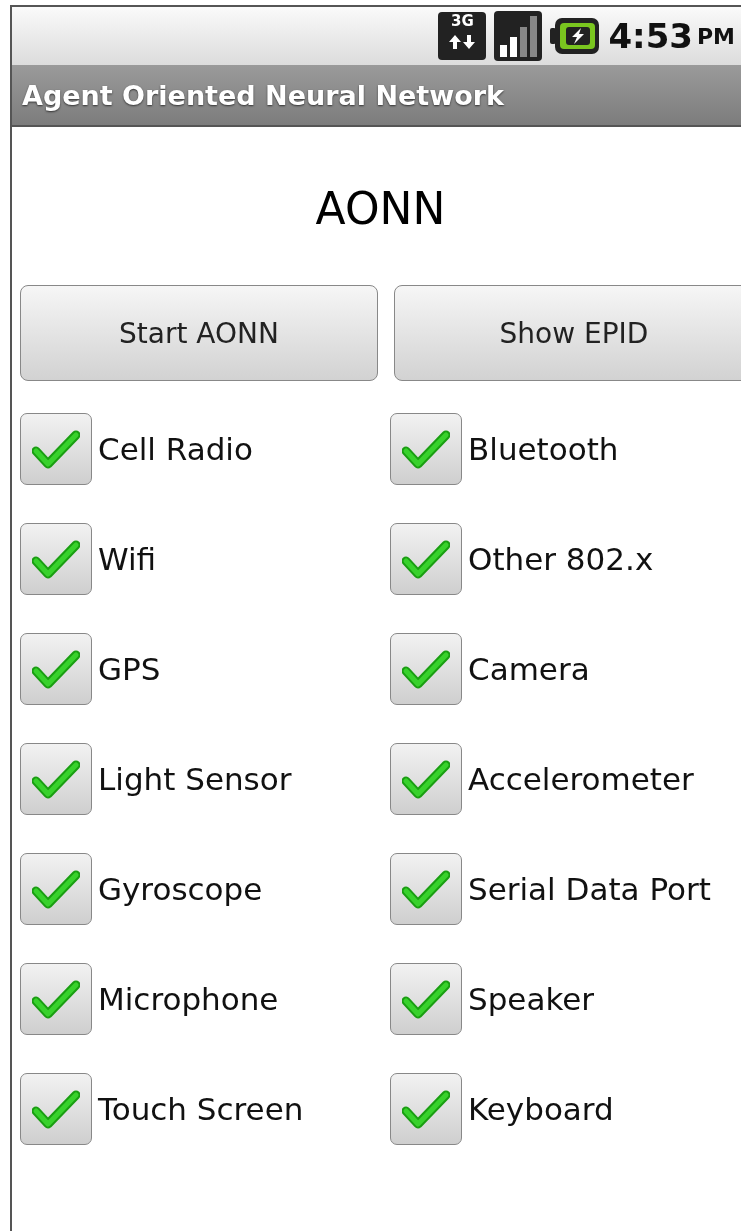 The height and width of the screenshot is (1231, 741). Describe the element at coordinates (263, 95) in the screenshot. I see `app-title: Agent Oriented Neural Network` at that location.